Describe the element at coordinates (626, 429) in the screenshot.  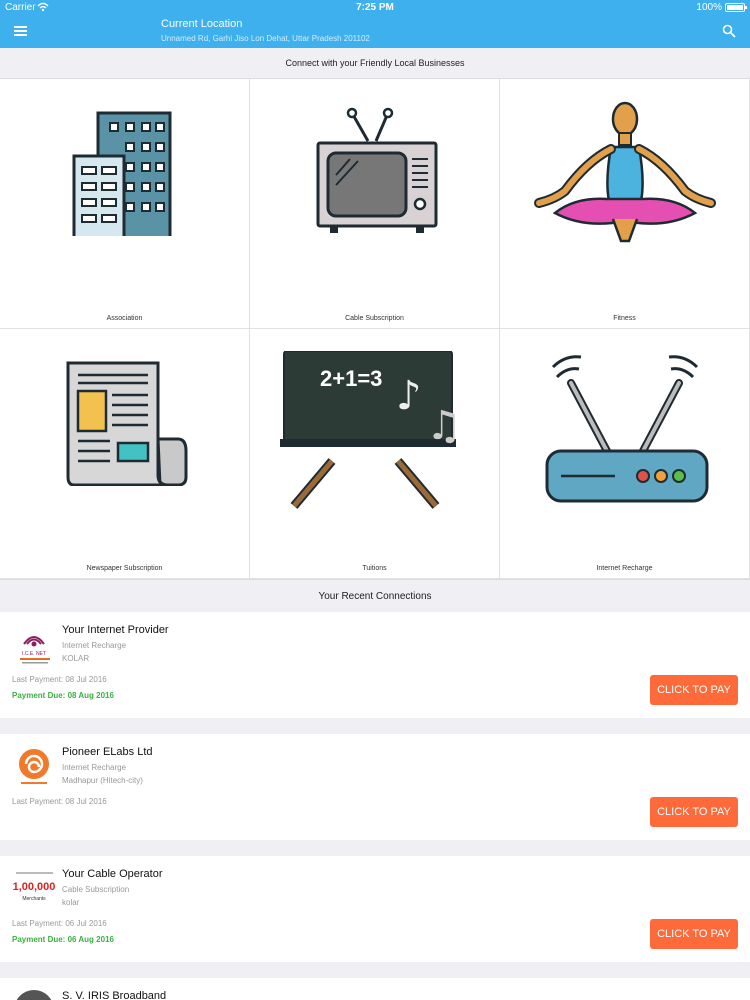
I see `router-icon` at that location.